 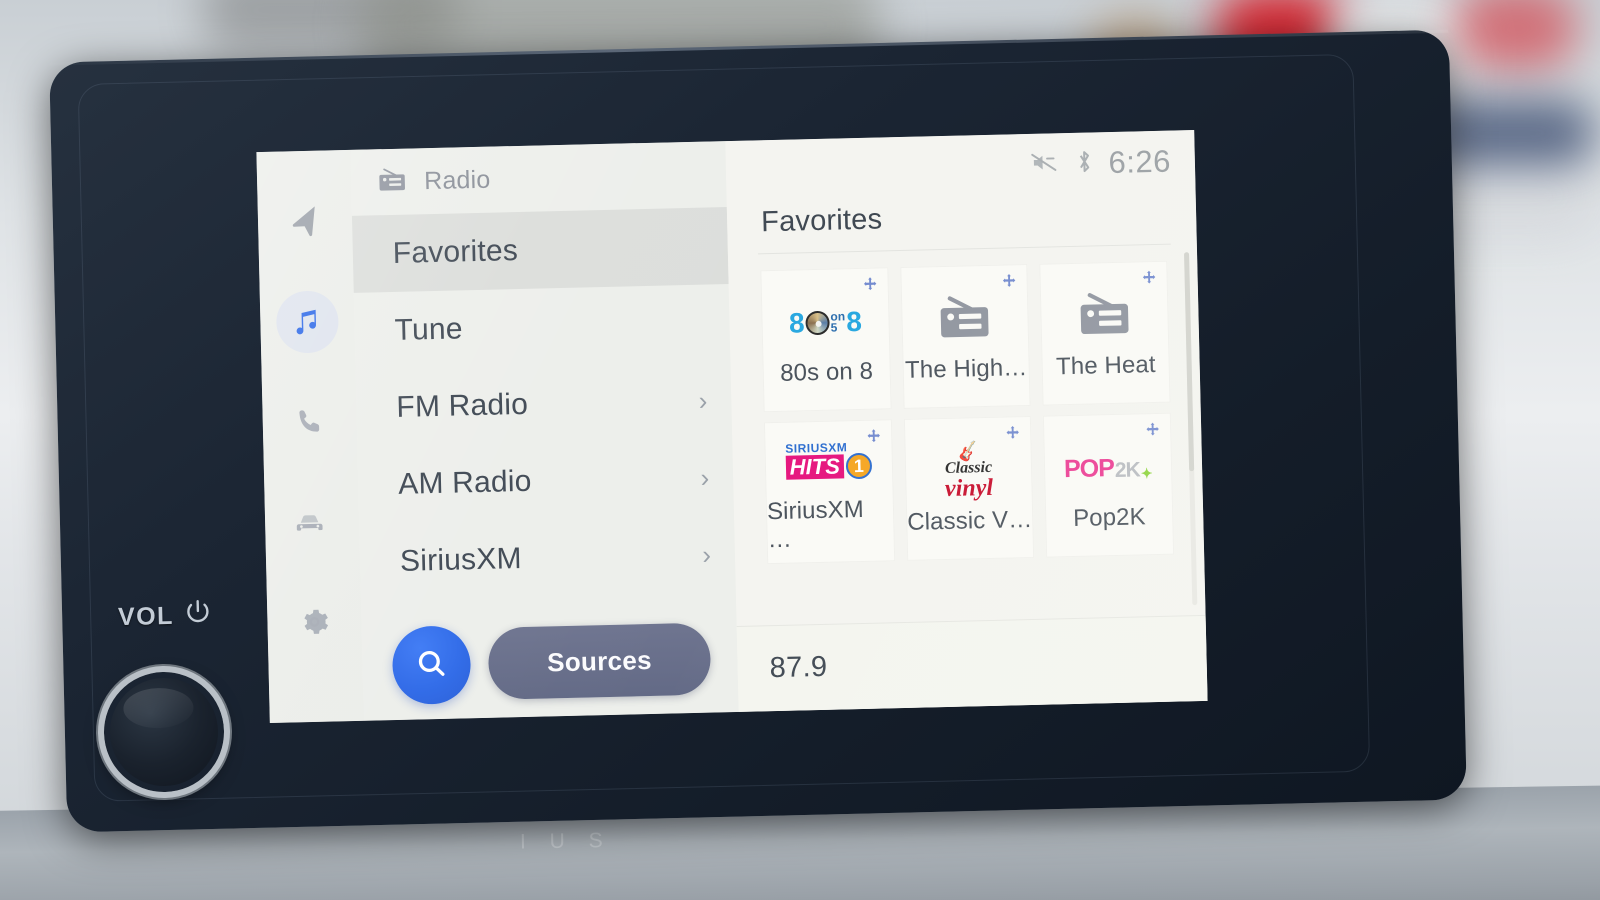 I want to click on rail-item-settings, so click(x=314, y=621).